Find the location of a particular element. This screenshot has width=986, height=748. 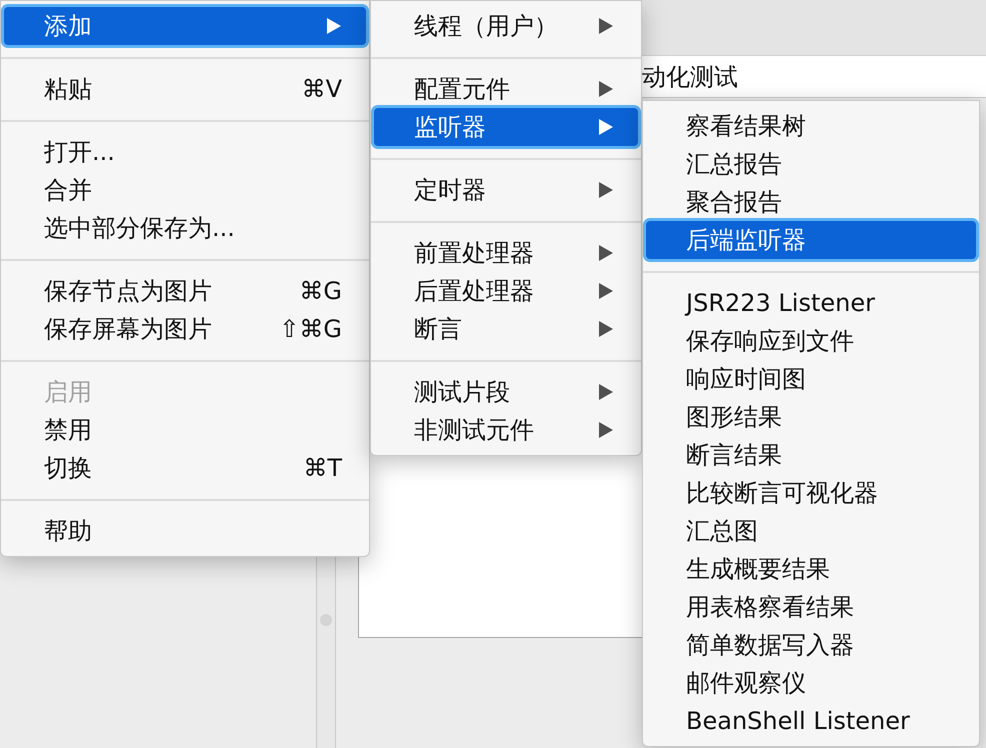

menu-item: 比较断言可视化器 is located at coordinates (811, 493).